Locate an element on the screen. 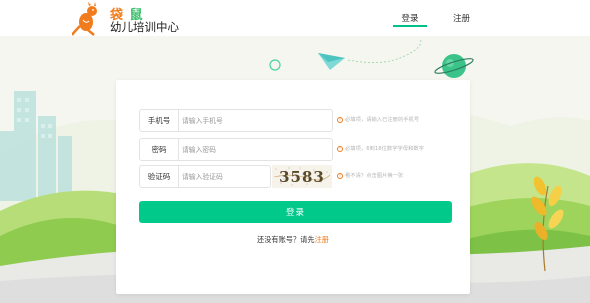 Image resolution: width=590 pixels, height=303 pixels. captcha-field: 验证码 is located at coordinates (205, 176).